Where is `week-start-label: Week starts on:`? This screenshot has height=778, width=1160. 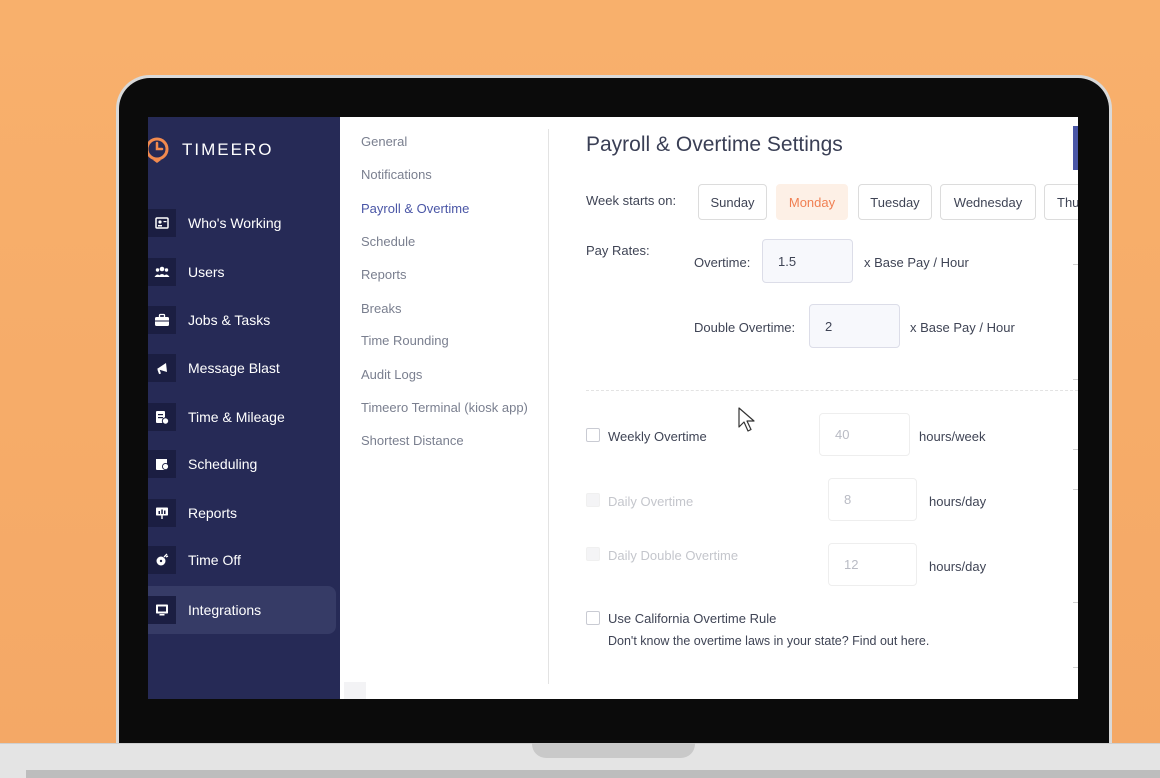 week-start-label: Week starts on: is located at coordinates (631, 200).